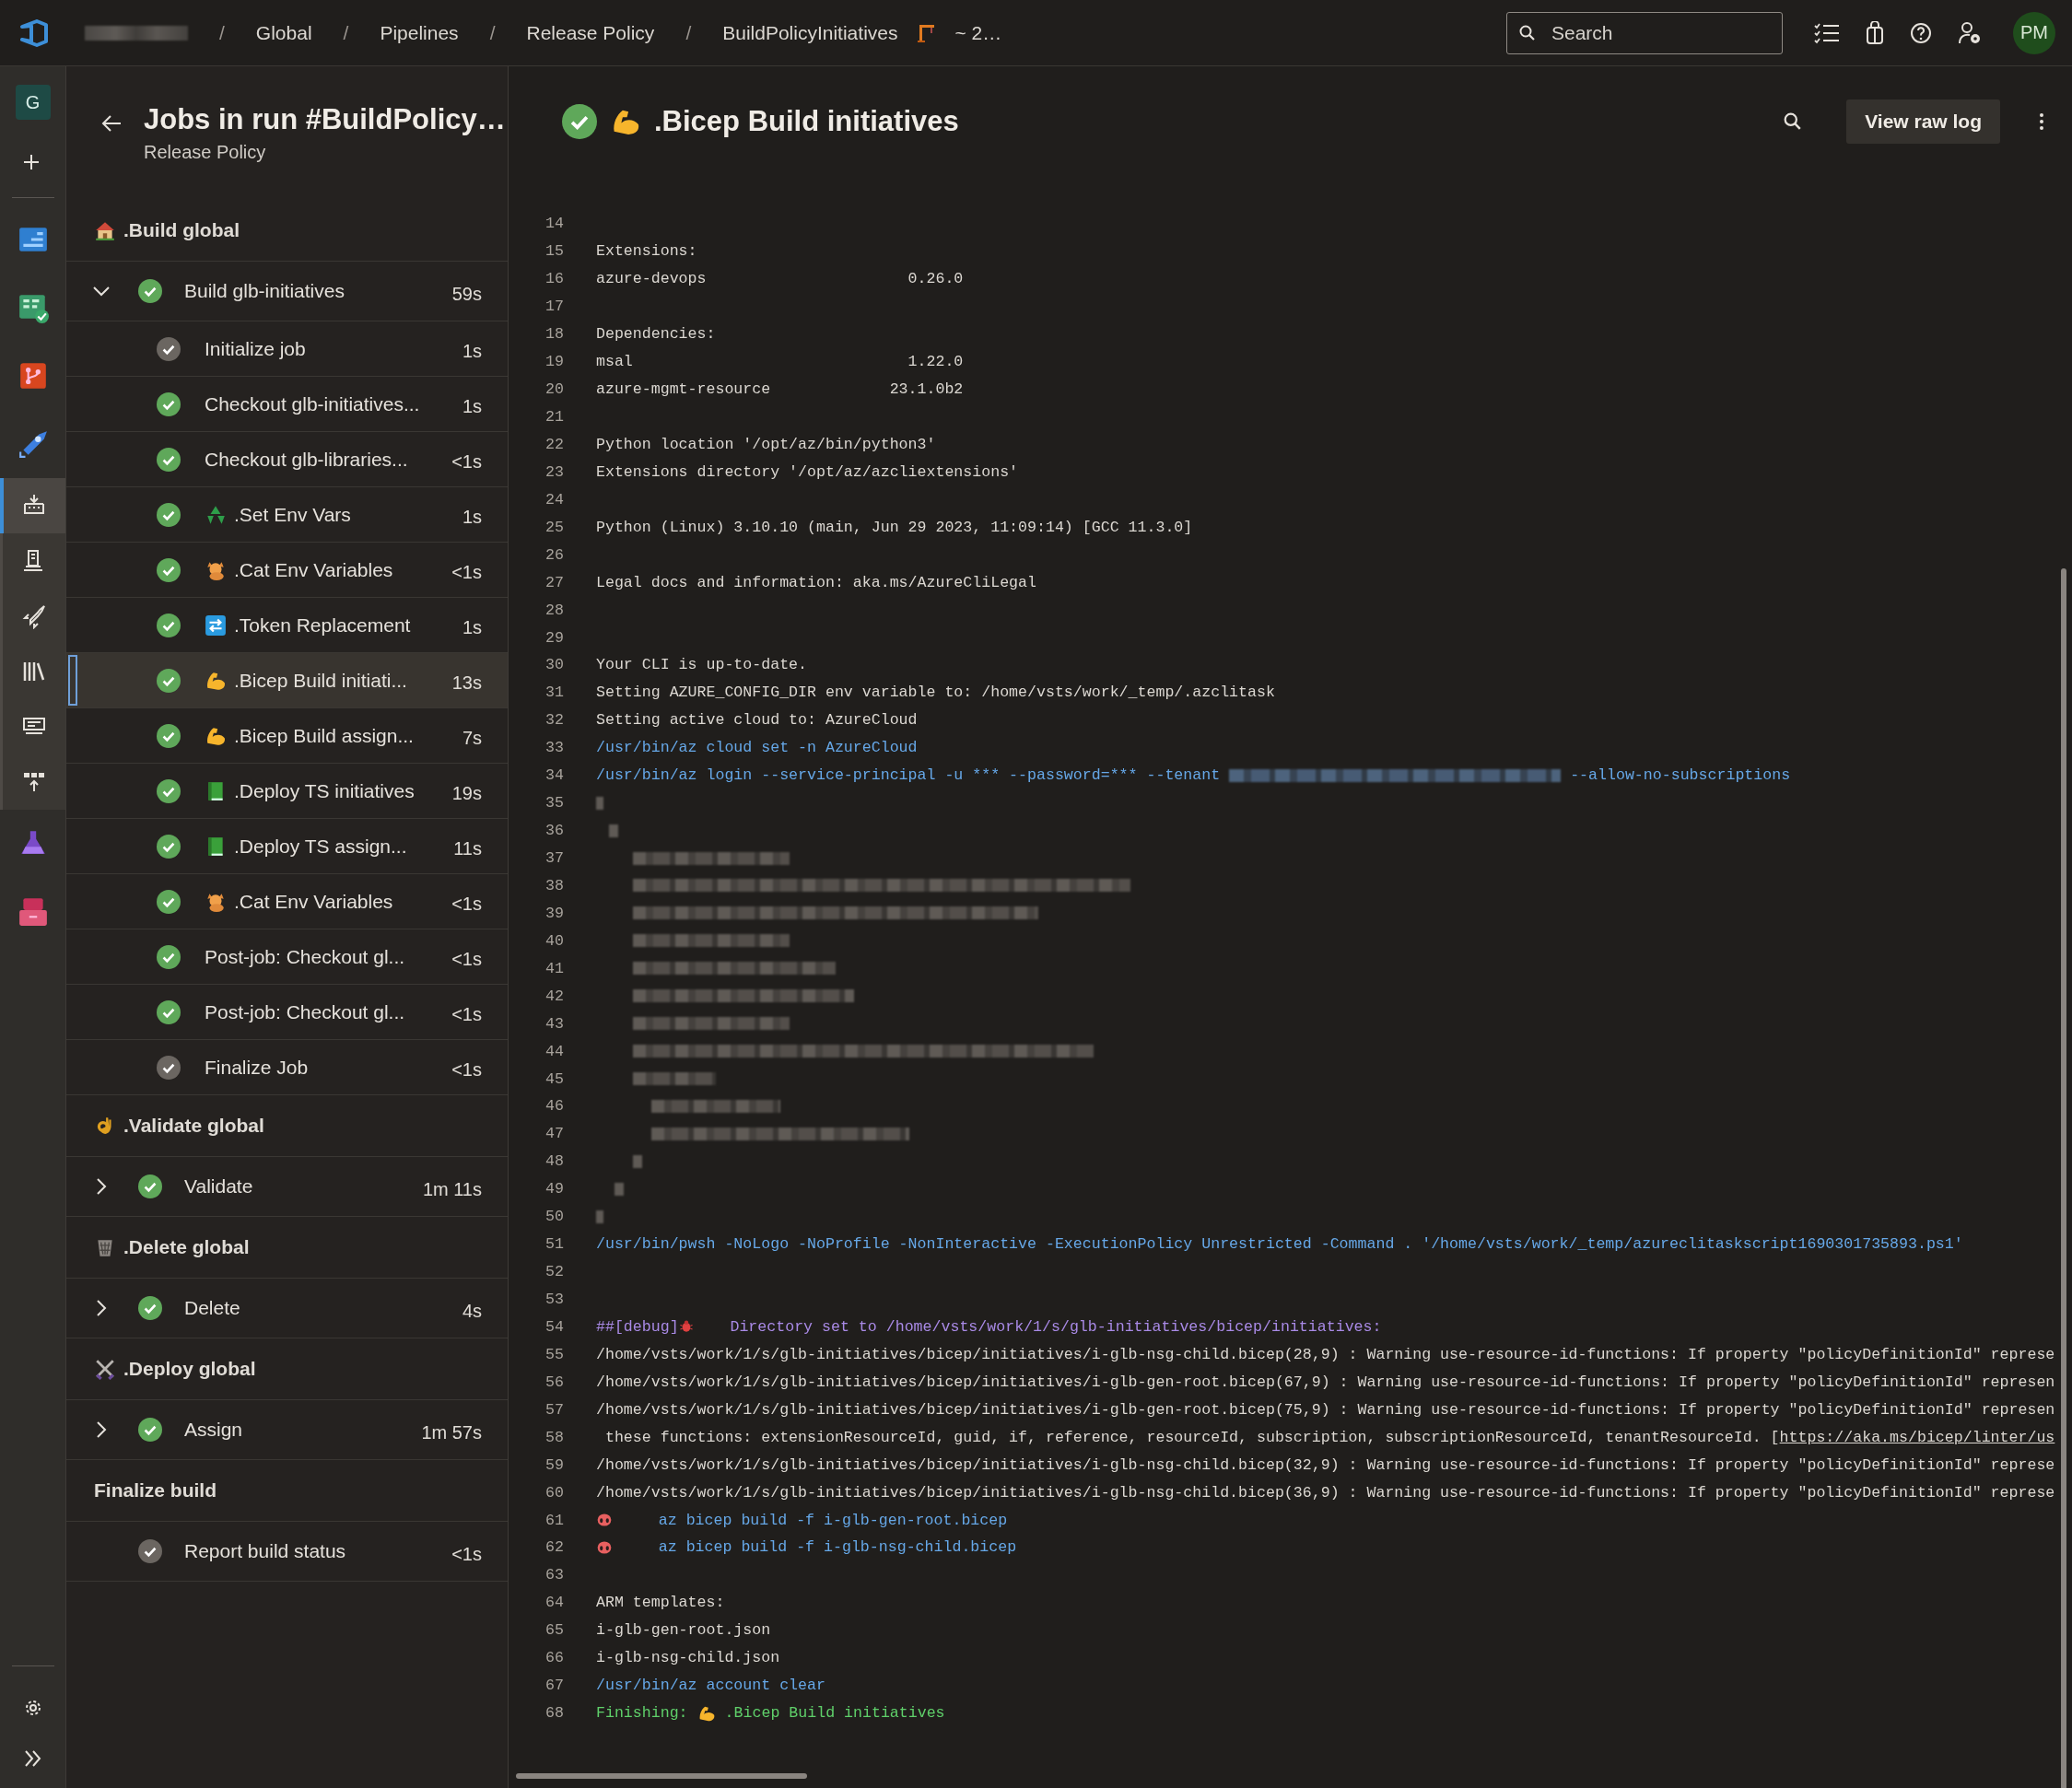 The width and height of the screenshot is (2072, 1788). What do you see at coordinates (834, 1713) in the screenshot?
I see `log-line: .Bicep Build initiatives` at bounding box center [834, 1713].